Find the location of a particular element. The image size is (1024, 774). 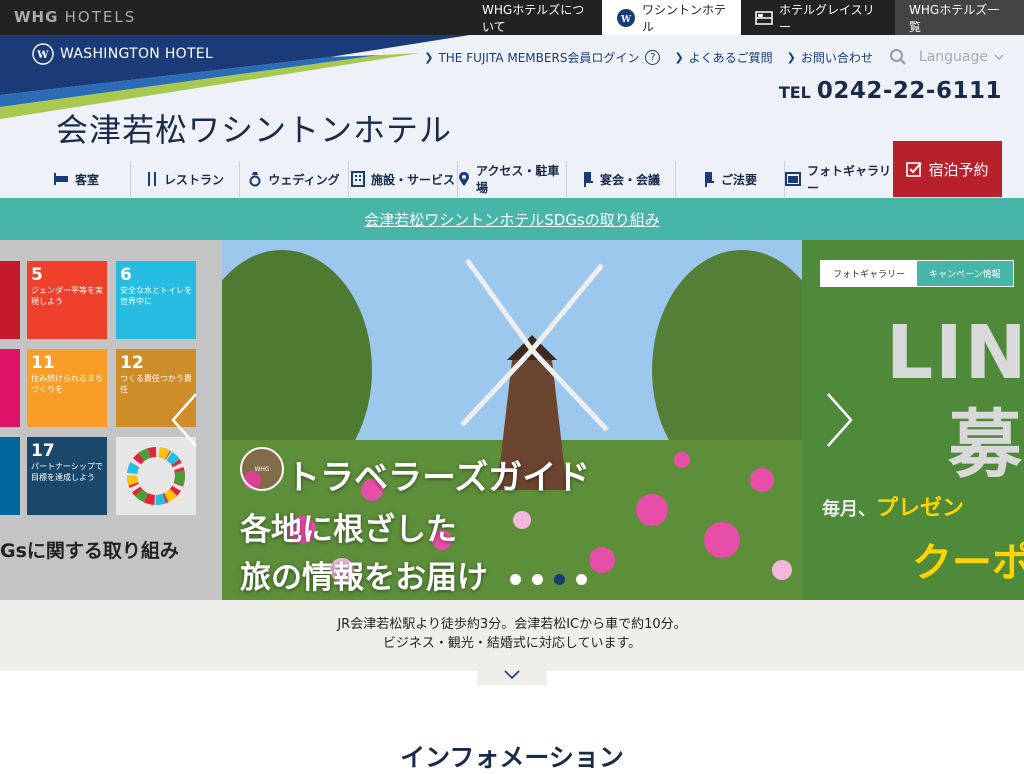

gracery-bed-icon is located at coordinates (764, 18).